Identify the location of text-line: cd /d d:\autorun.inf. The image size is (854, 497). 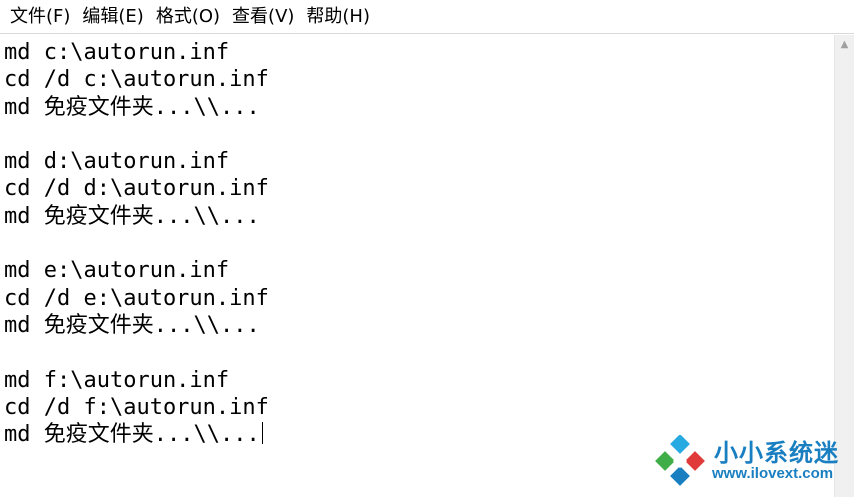
(136, 189).